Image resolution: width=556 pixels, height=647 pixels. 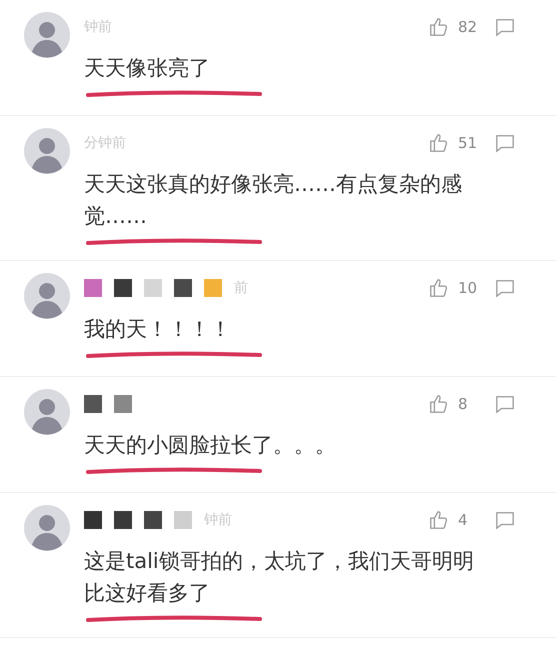 What do you see at coordinates (463, 404) in the screenshot?
I see `like-count: 8` at bounding box center [463, 404].